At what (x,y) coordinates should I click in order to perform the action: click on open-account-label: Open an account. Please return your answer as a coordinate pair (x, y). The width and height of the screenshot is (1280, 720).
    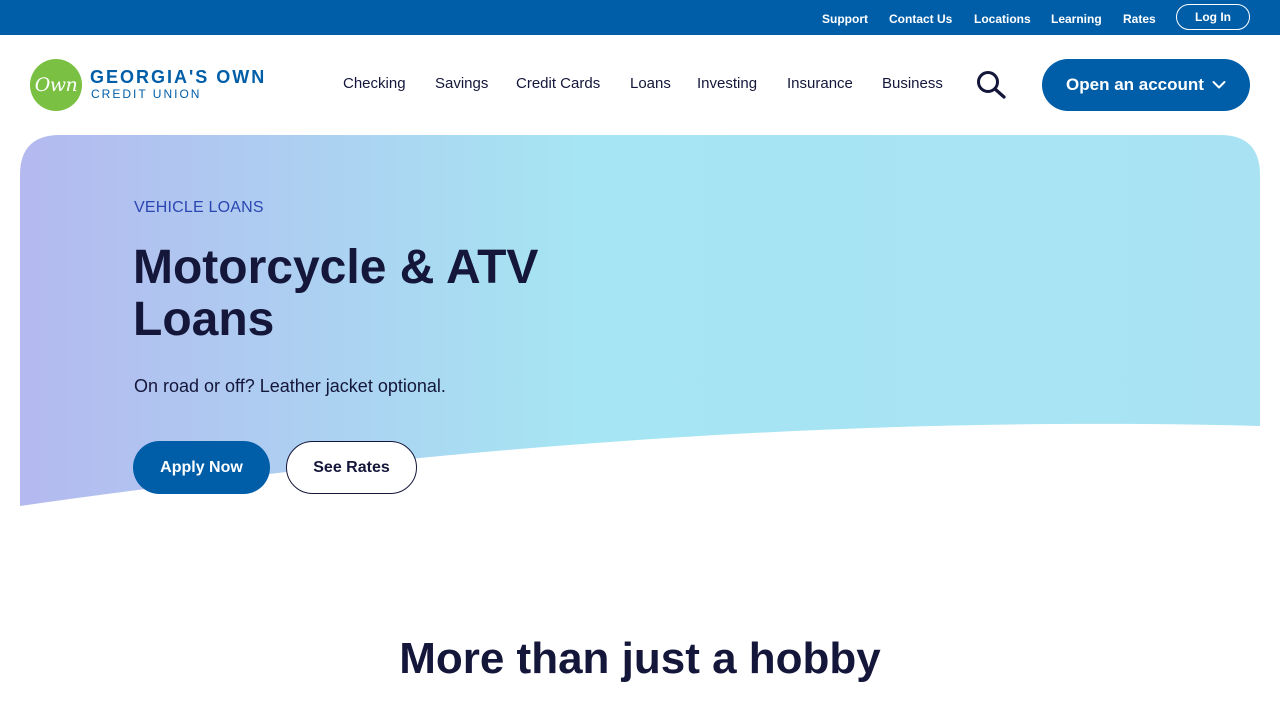
    Looking at the image, I should click on (1135, 84).